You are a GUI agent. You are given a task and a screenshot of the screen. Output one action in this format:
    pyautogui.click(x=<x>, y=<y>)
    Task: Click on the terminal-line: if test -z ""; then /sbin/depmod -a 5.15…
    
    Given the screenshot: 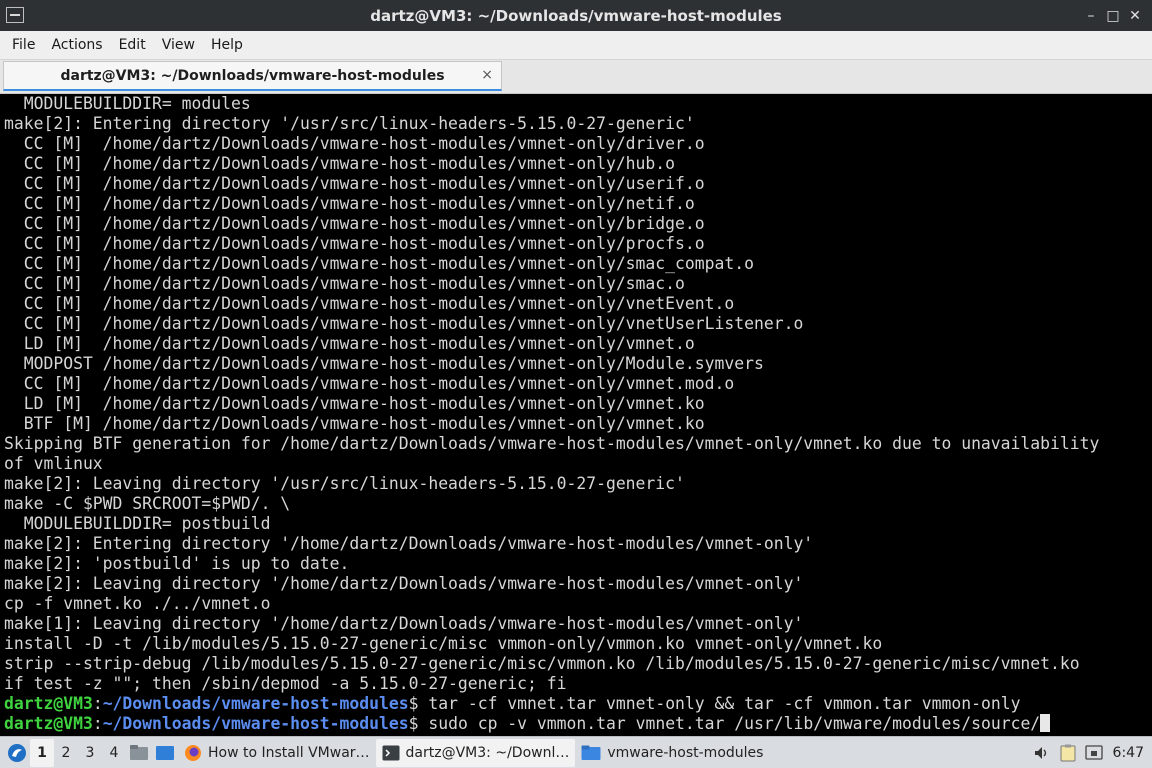 What is the action you would take?
    pyautogui.click(x=285, y=683)
    